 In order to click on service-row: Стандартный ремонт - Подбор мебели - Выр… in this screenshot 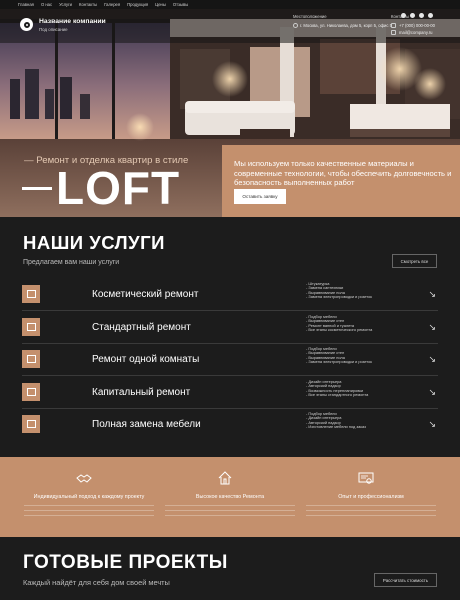, I will do `click(230, 328)`.